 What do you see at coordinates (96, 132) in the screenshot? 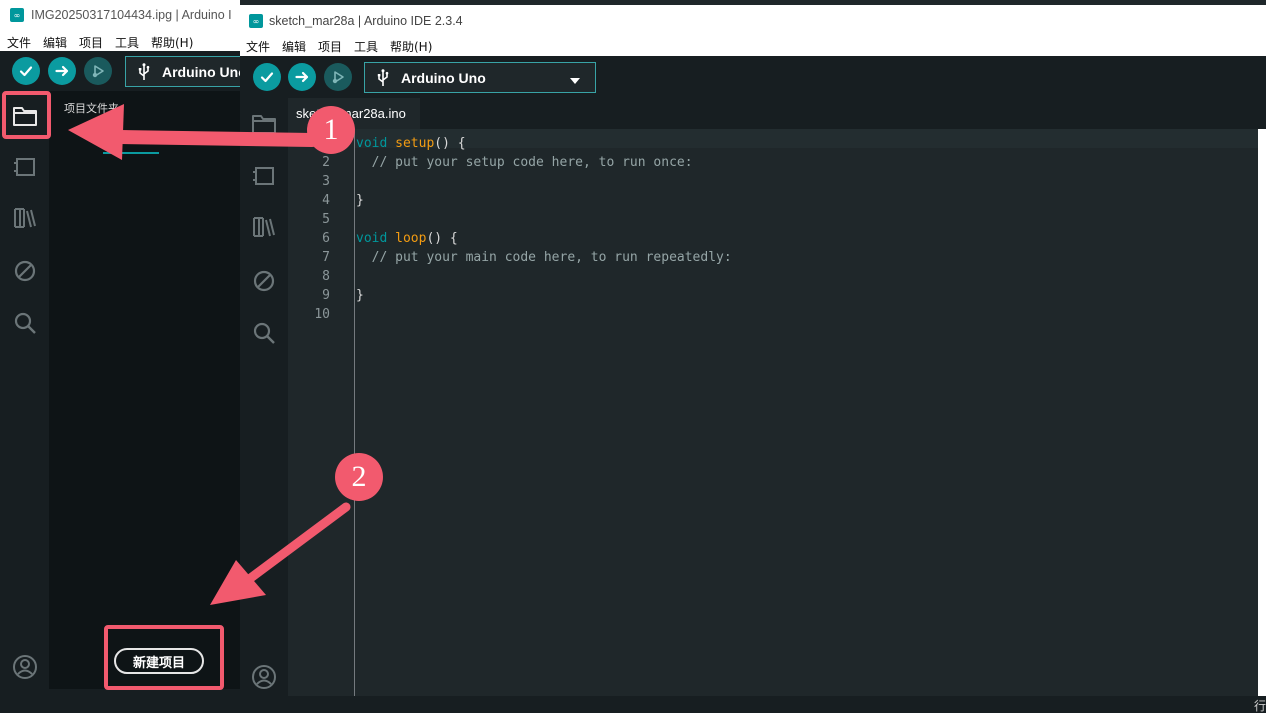
I see `arrow-1-head` at bounding box center [96, 132].